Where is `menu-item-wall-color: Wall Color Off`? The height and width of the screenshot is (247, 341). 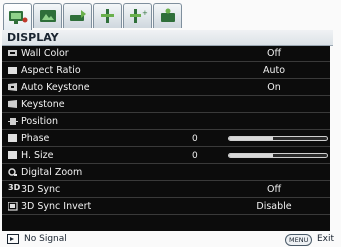
menu-item-wall-color: Wall Color Off is located at coordinates (166, 54).